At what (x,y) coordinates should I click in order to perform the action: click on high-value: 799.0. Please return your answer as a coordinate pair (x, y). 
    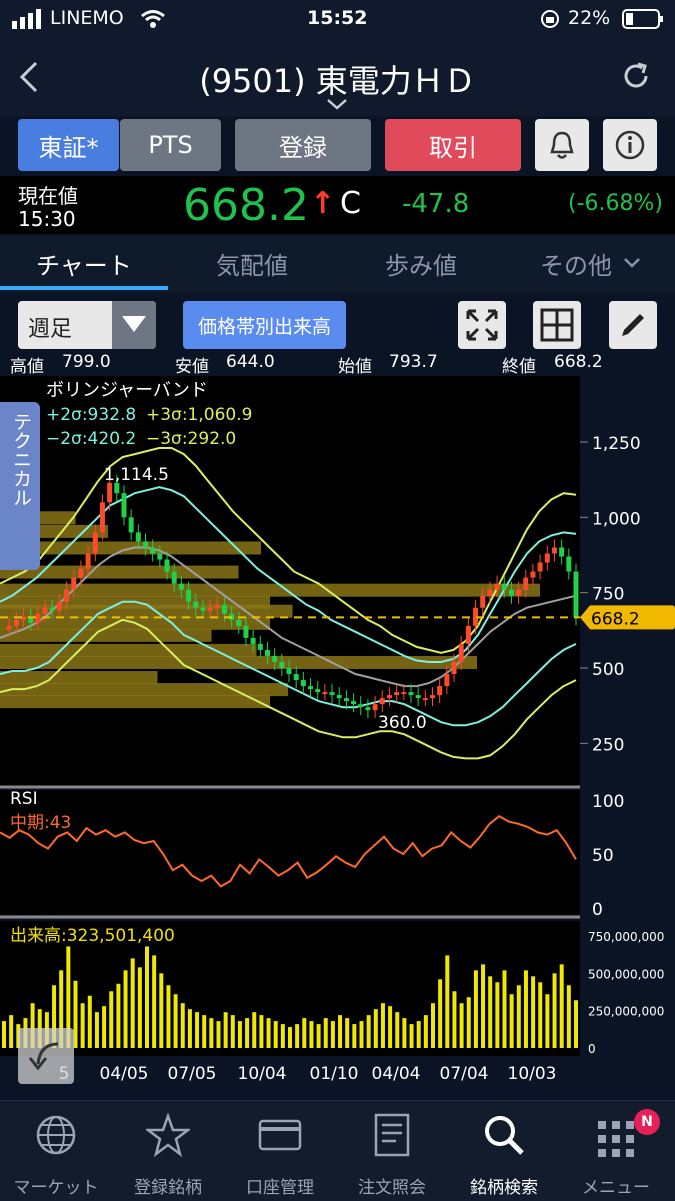
    Looking at the image, I should click on (86, 362).